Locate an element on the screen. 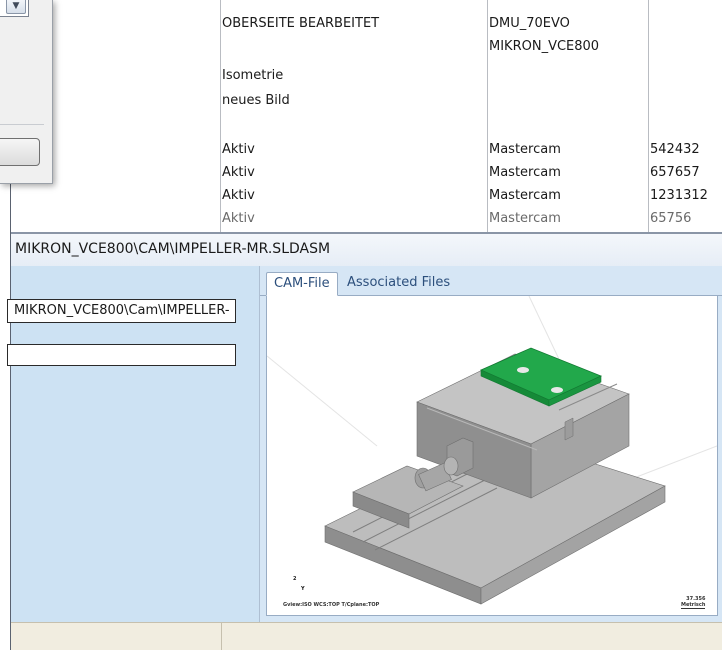 The height and width of the screenshot is (650, 722). view-status-text: Gview:ISO WCS:TOP T/Cplane:TOP is located at coordinates (331, 605).